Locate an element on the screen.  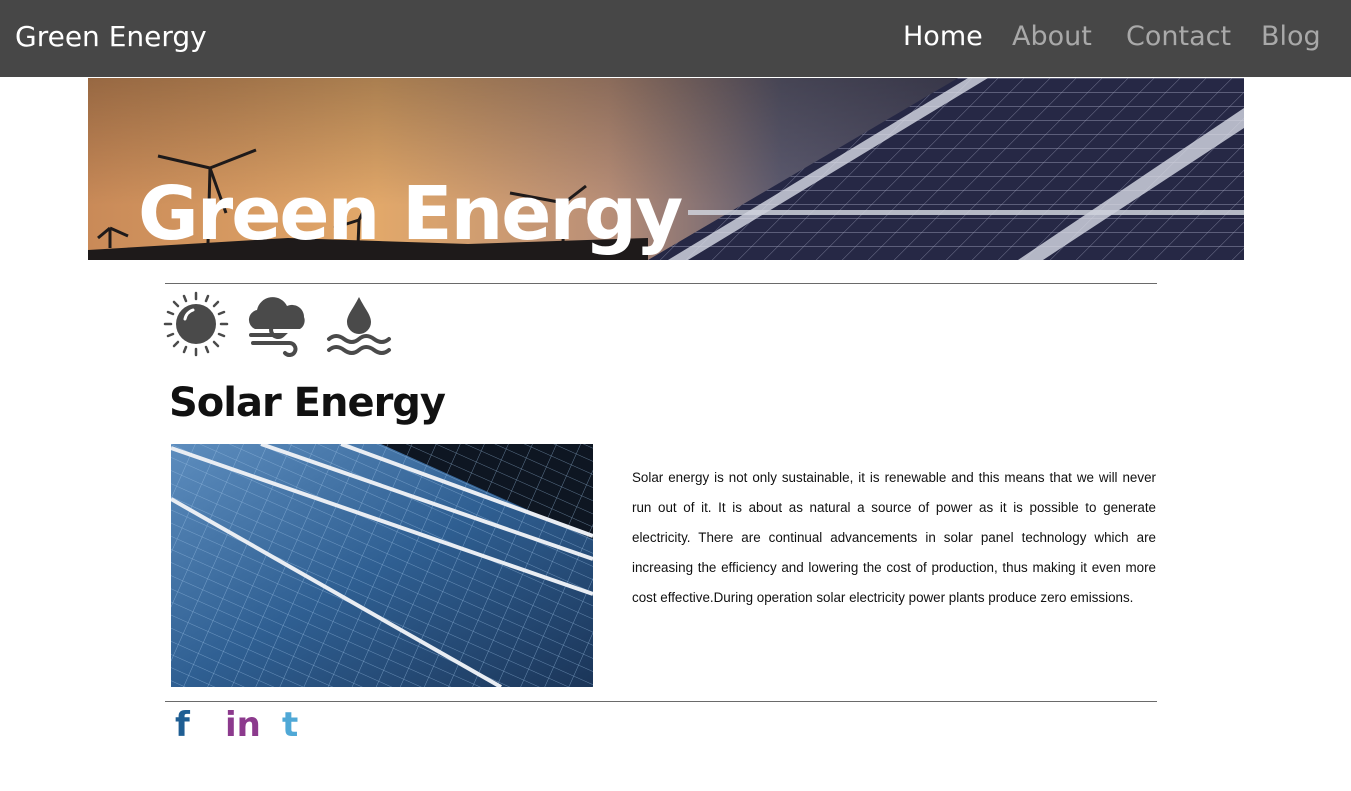
navbar: Green Energy Home About Contact Blog is located at coordinates (675, 38).